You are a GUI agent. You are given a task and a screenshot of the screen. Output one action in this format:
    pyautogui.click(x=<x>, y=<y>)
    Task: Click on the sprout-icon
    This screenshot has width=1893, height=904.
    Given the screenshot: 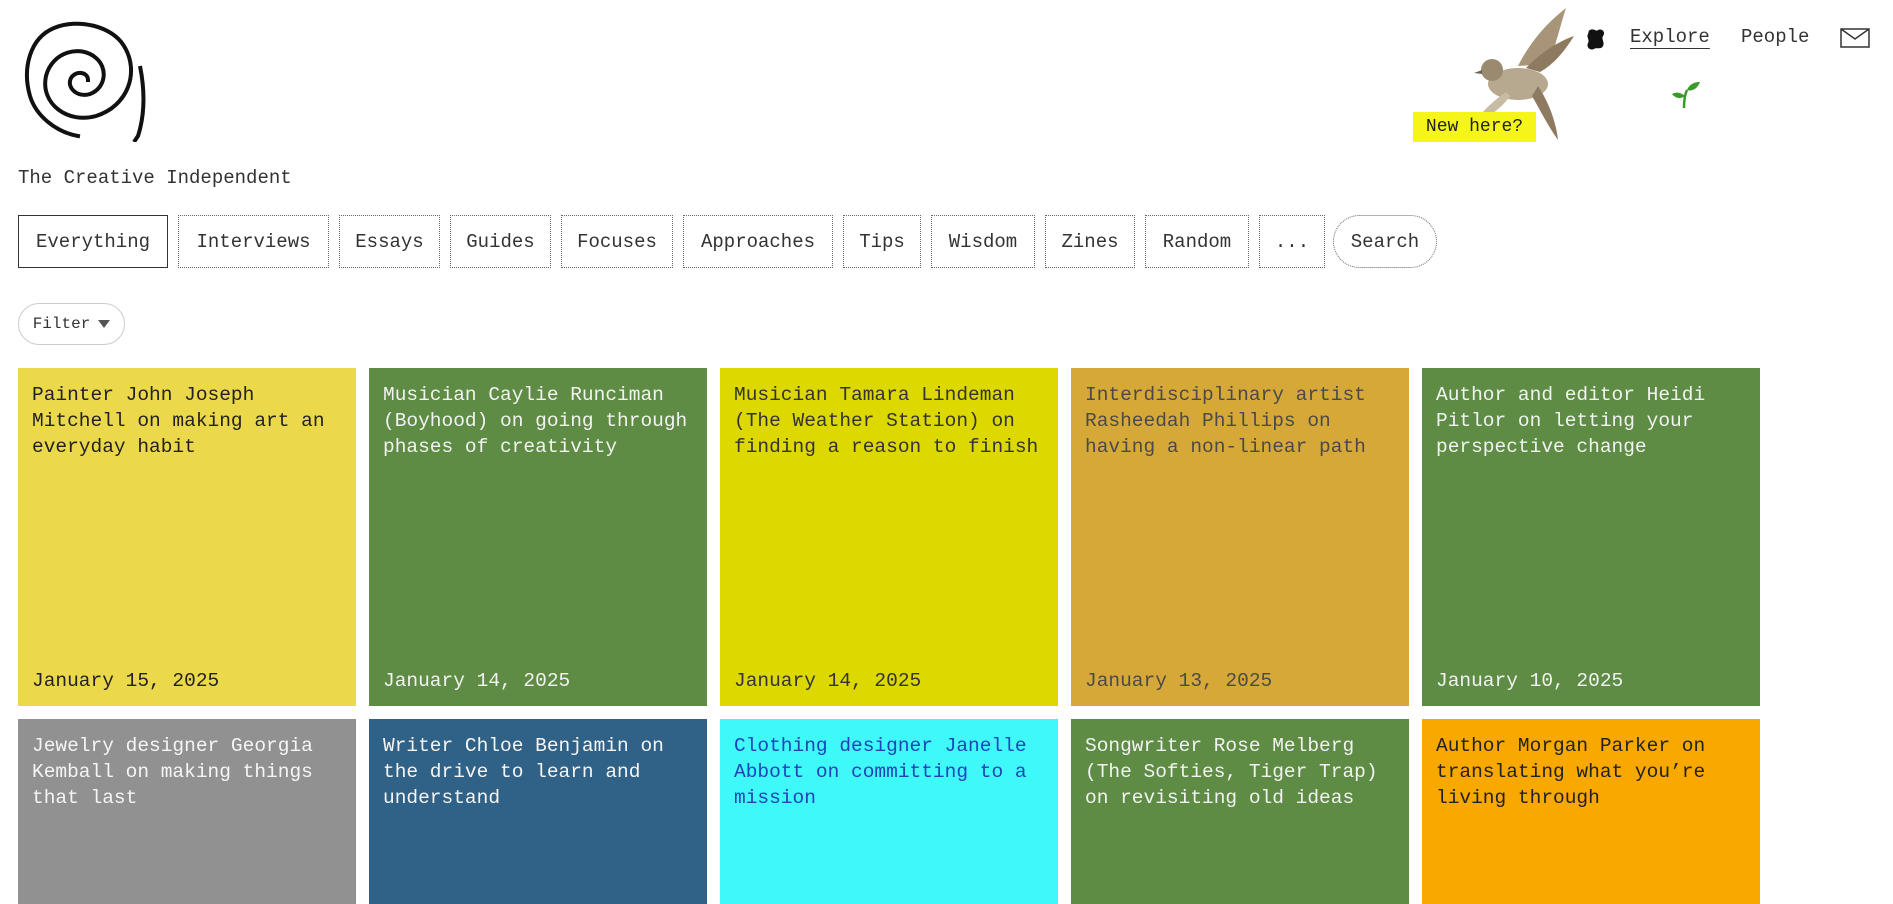 What is the action you would take?
    pyautogui.click(x=1685, y=94)
    